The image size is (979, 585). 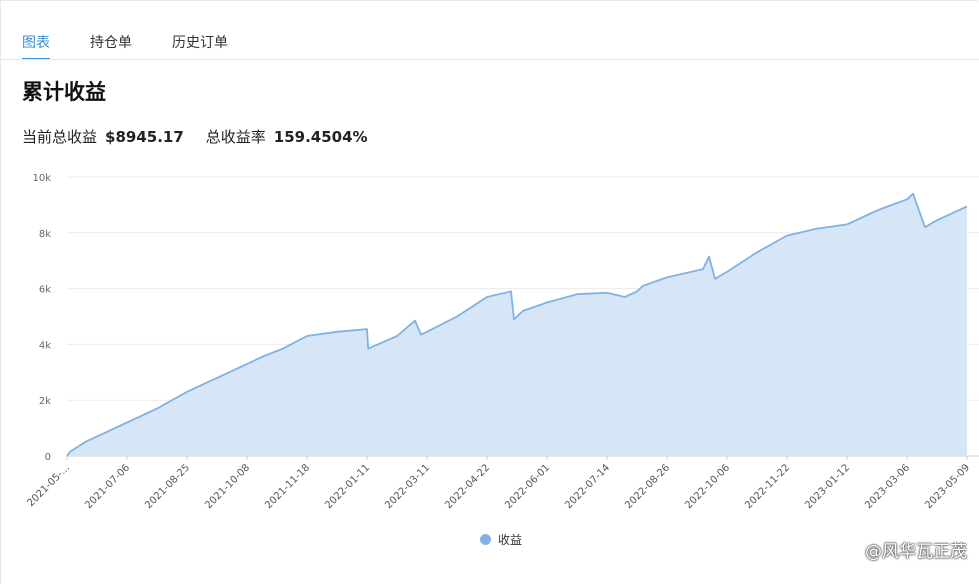 I want to click on x-tick-label: 2022-04-22, so click(x=467, y=486).